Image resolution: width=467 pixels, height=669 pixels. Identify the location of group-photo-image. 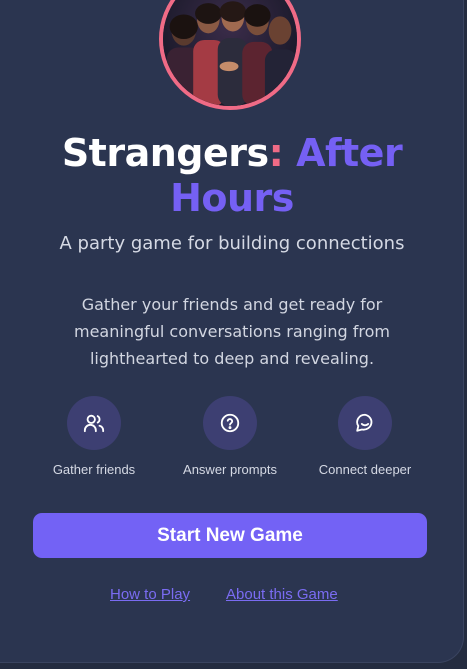
(230, 53).